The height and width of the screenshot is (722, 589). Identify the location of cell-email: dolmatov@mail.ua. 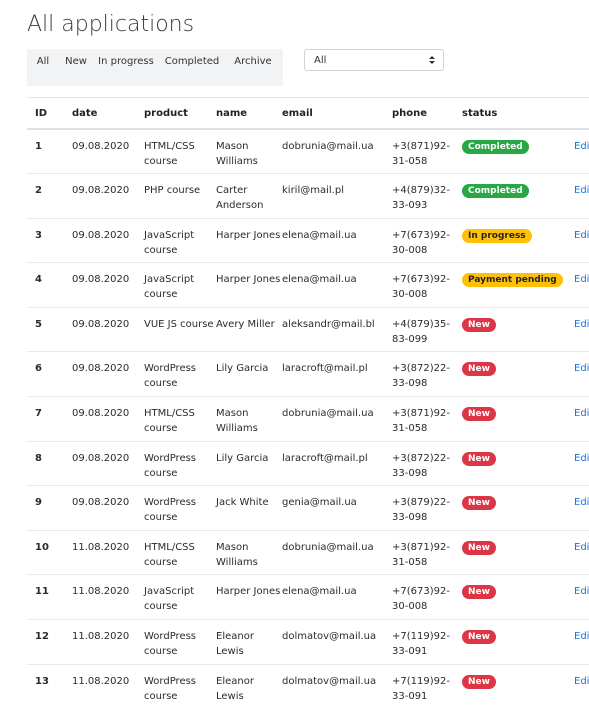
(337, 642).